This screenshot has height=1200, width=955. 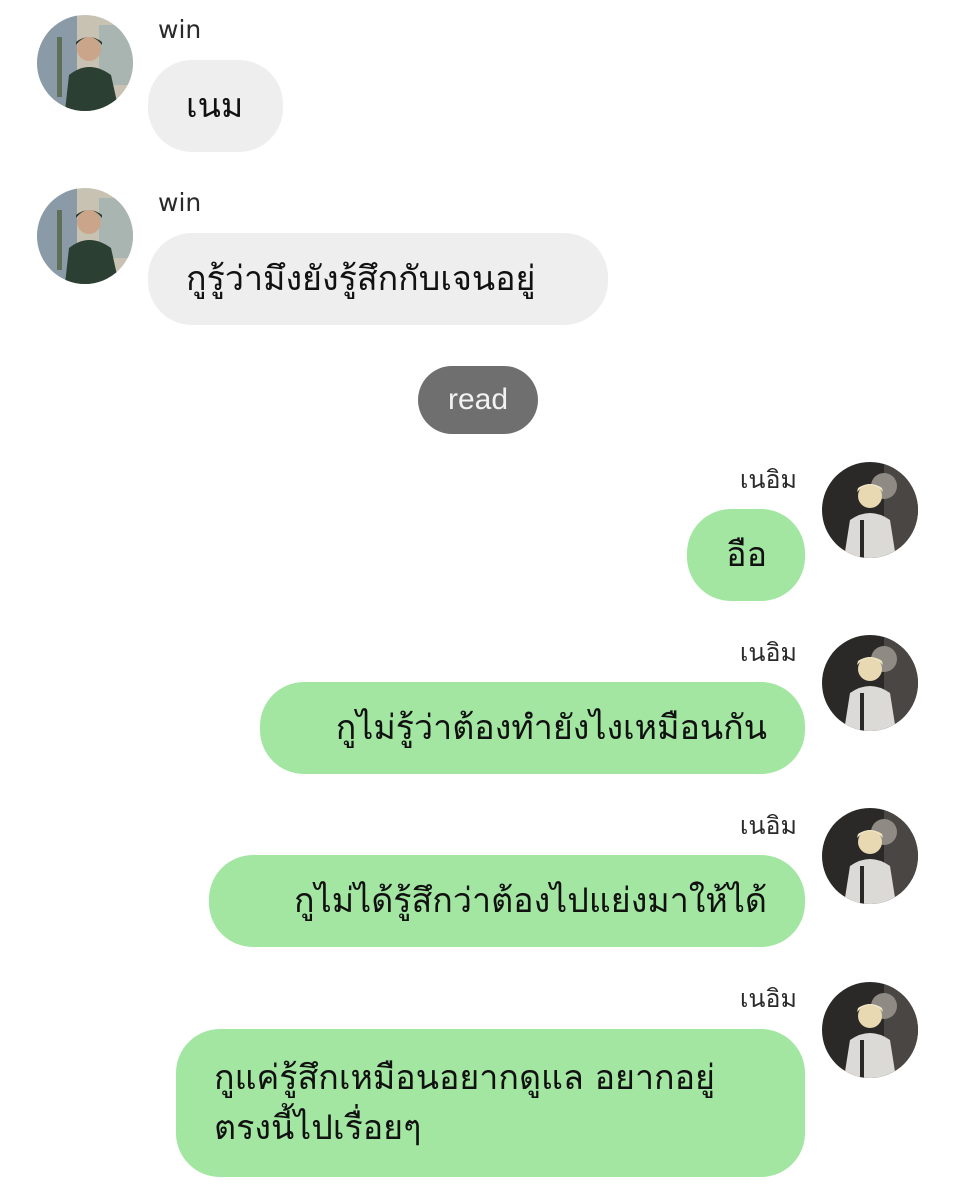 I want to click on message-bubble-outgoing: อือ, so click(x=746, y=555).